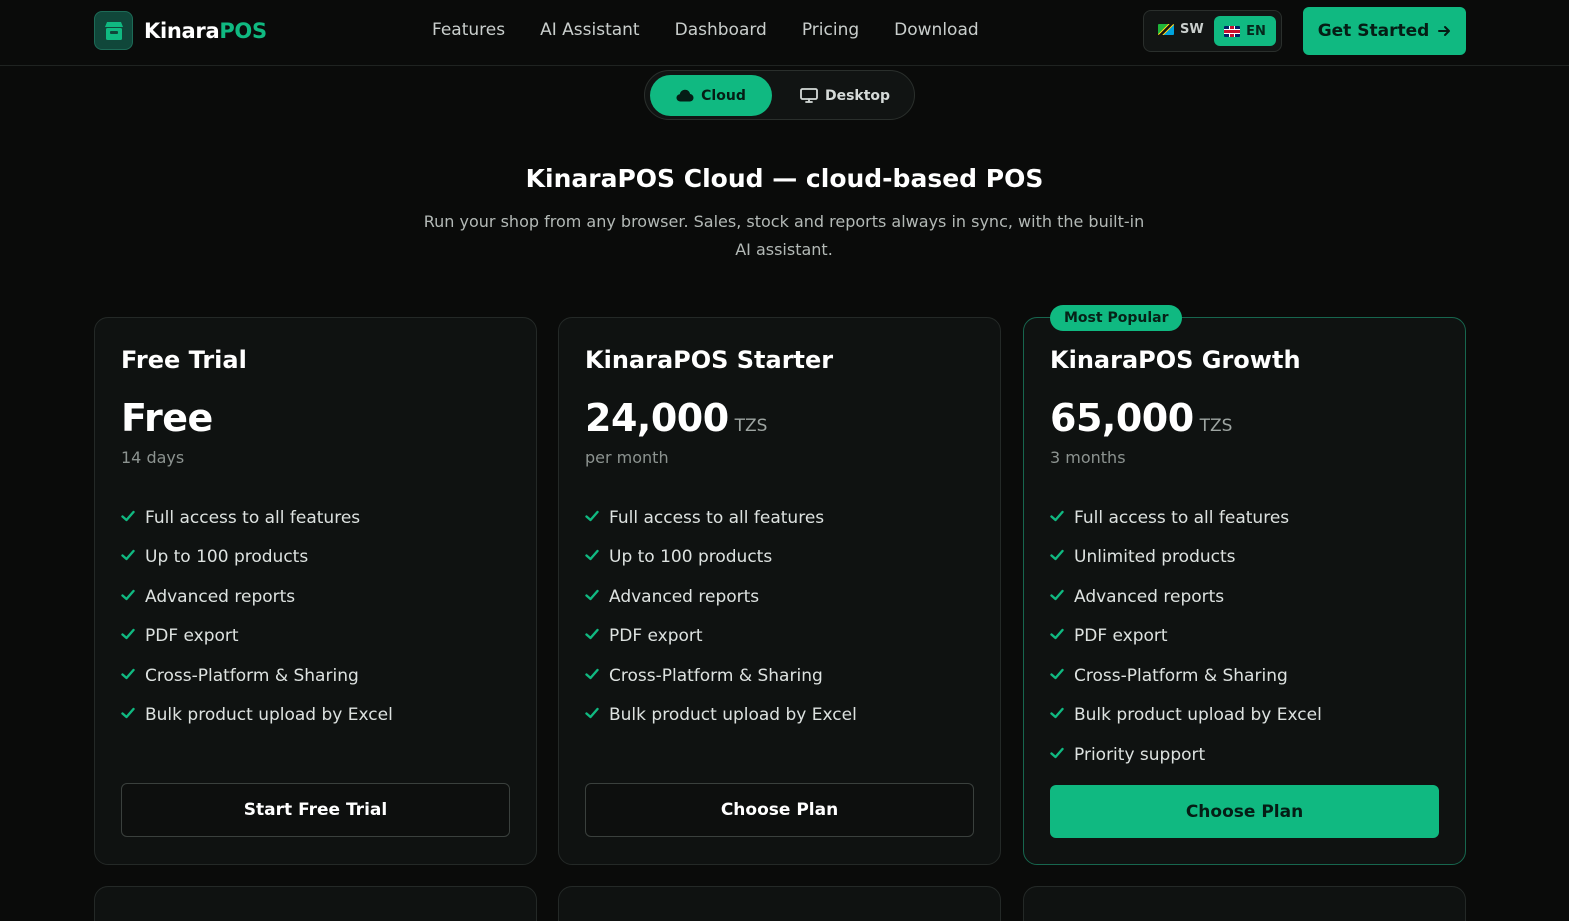  What do you see at coordinates (709, 360) in the screenshot?
I see `plan-name: KinaraPOS Starter` at bounding box center [709, 360].